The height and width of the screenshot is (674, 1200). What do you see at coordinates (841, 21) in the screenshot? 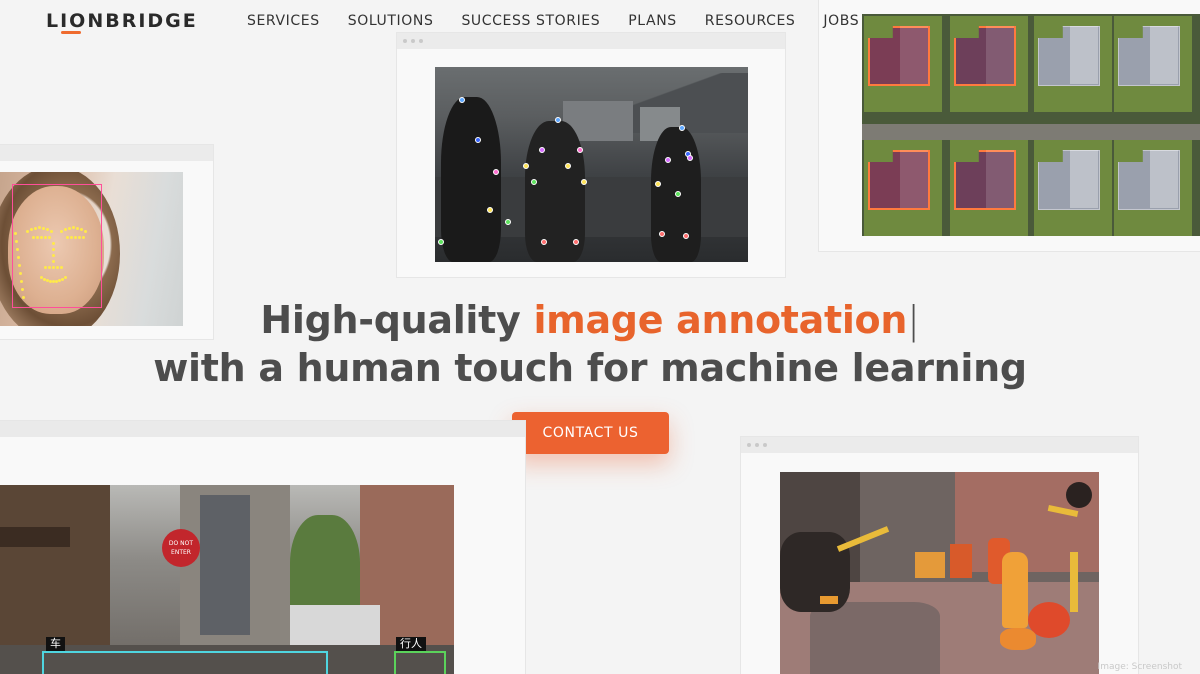
I see `nav-item-jobs: JOBS` at bounding box center [841, 21].